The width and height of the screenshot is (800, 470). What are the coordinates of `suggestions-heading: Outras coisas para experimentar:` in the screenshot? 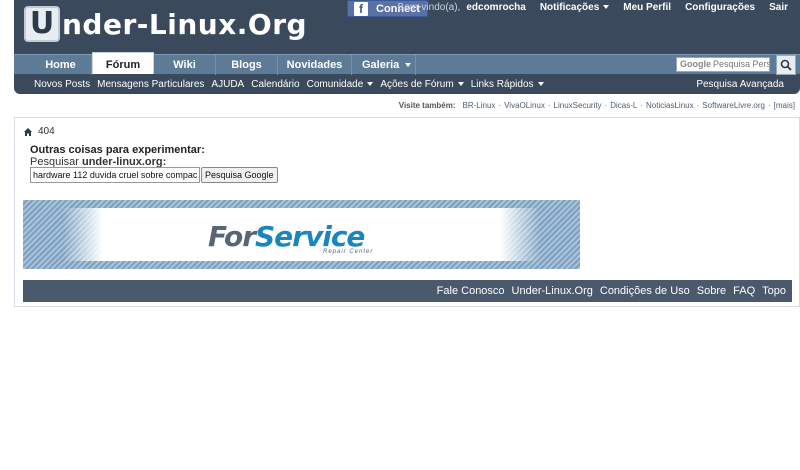 It's located at (117, 150).